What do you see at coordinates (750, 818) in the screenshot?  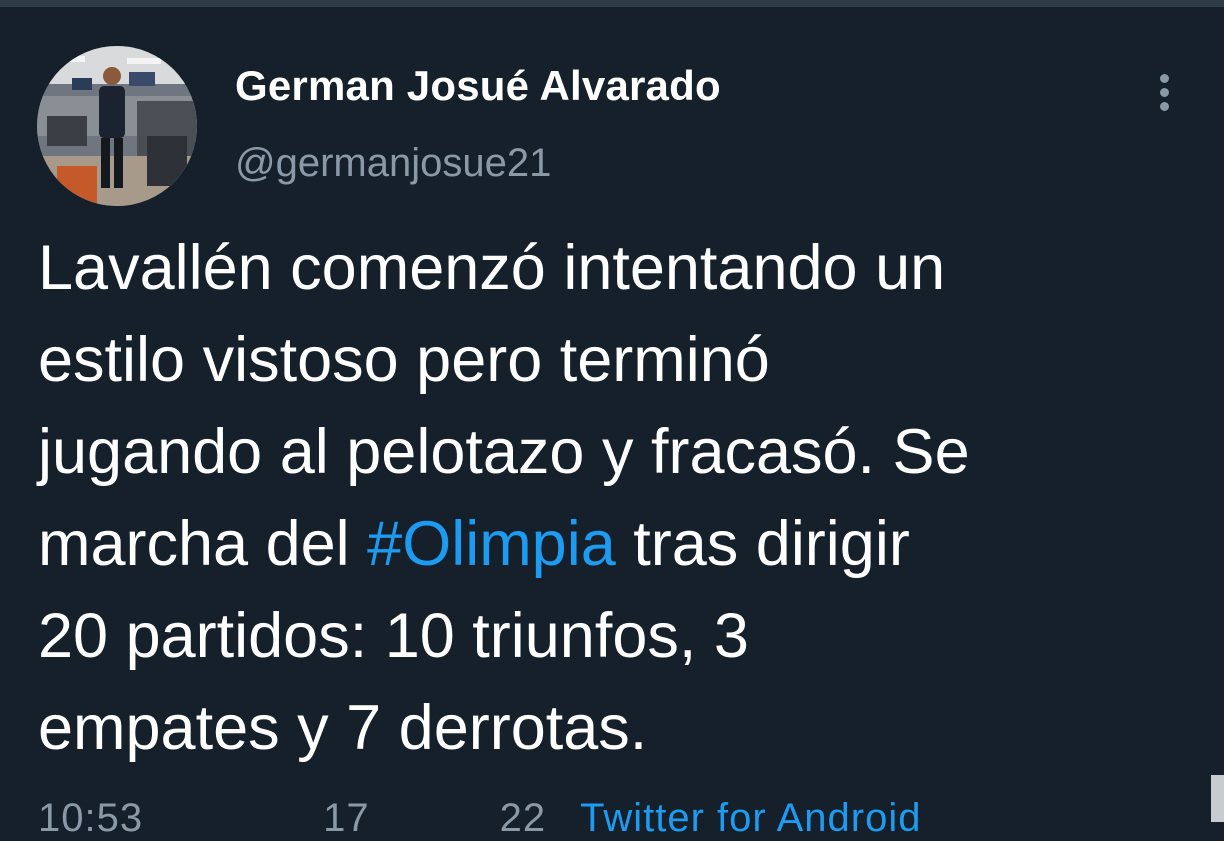 I see `tweet-source-link: Twitter for Android` at bounding box center [750, 818].